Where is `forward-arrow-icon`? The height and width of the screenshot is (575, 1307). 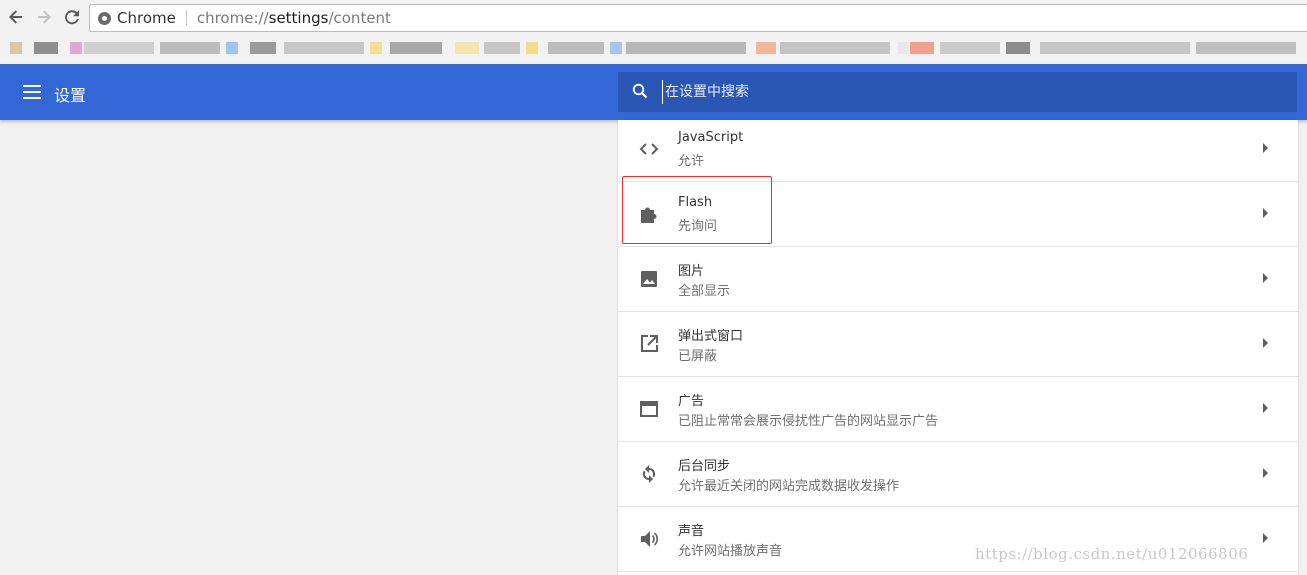 forward-arrow-icon is located at coordinates (44, 17).